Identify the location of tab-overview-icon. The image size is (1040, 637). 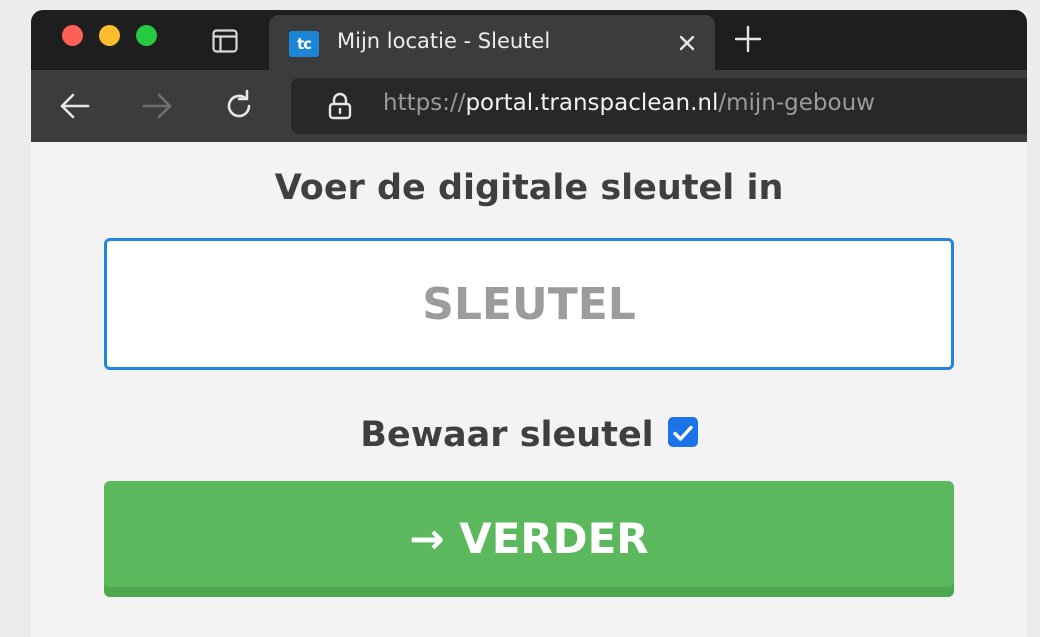
(225, 41).